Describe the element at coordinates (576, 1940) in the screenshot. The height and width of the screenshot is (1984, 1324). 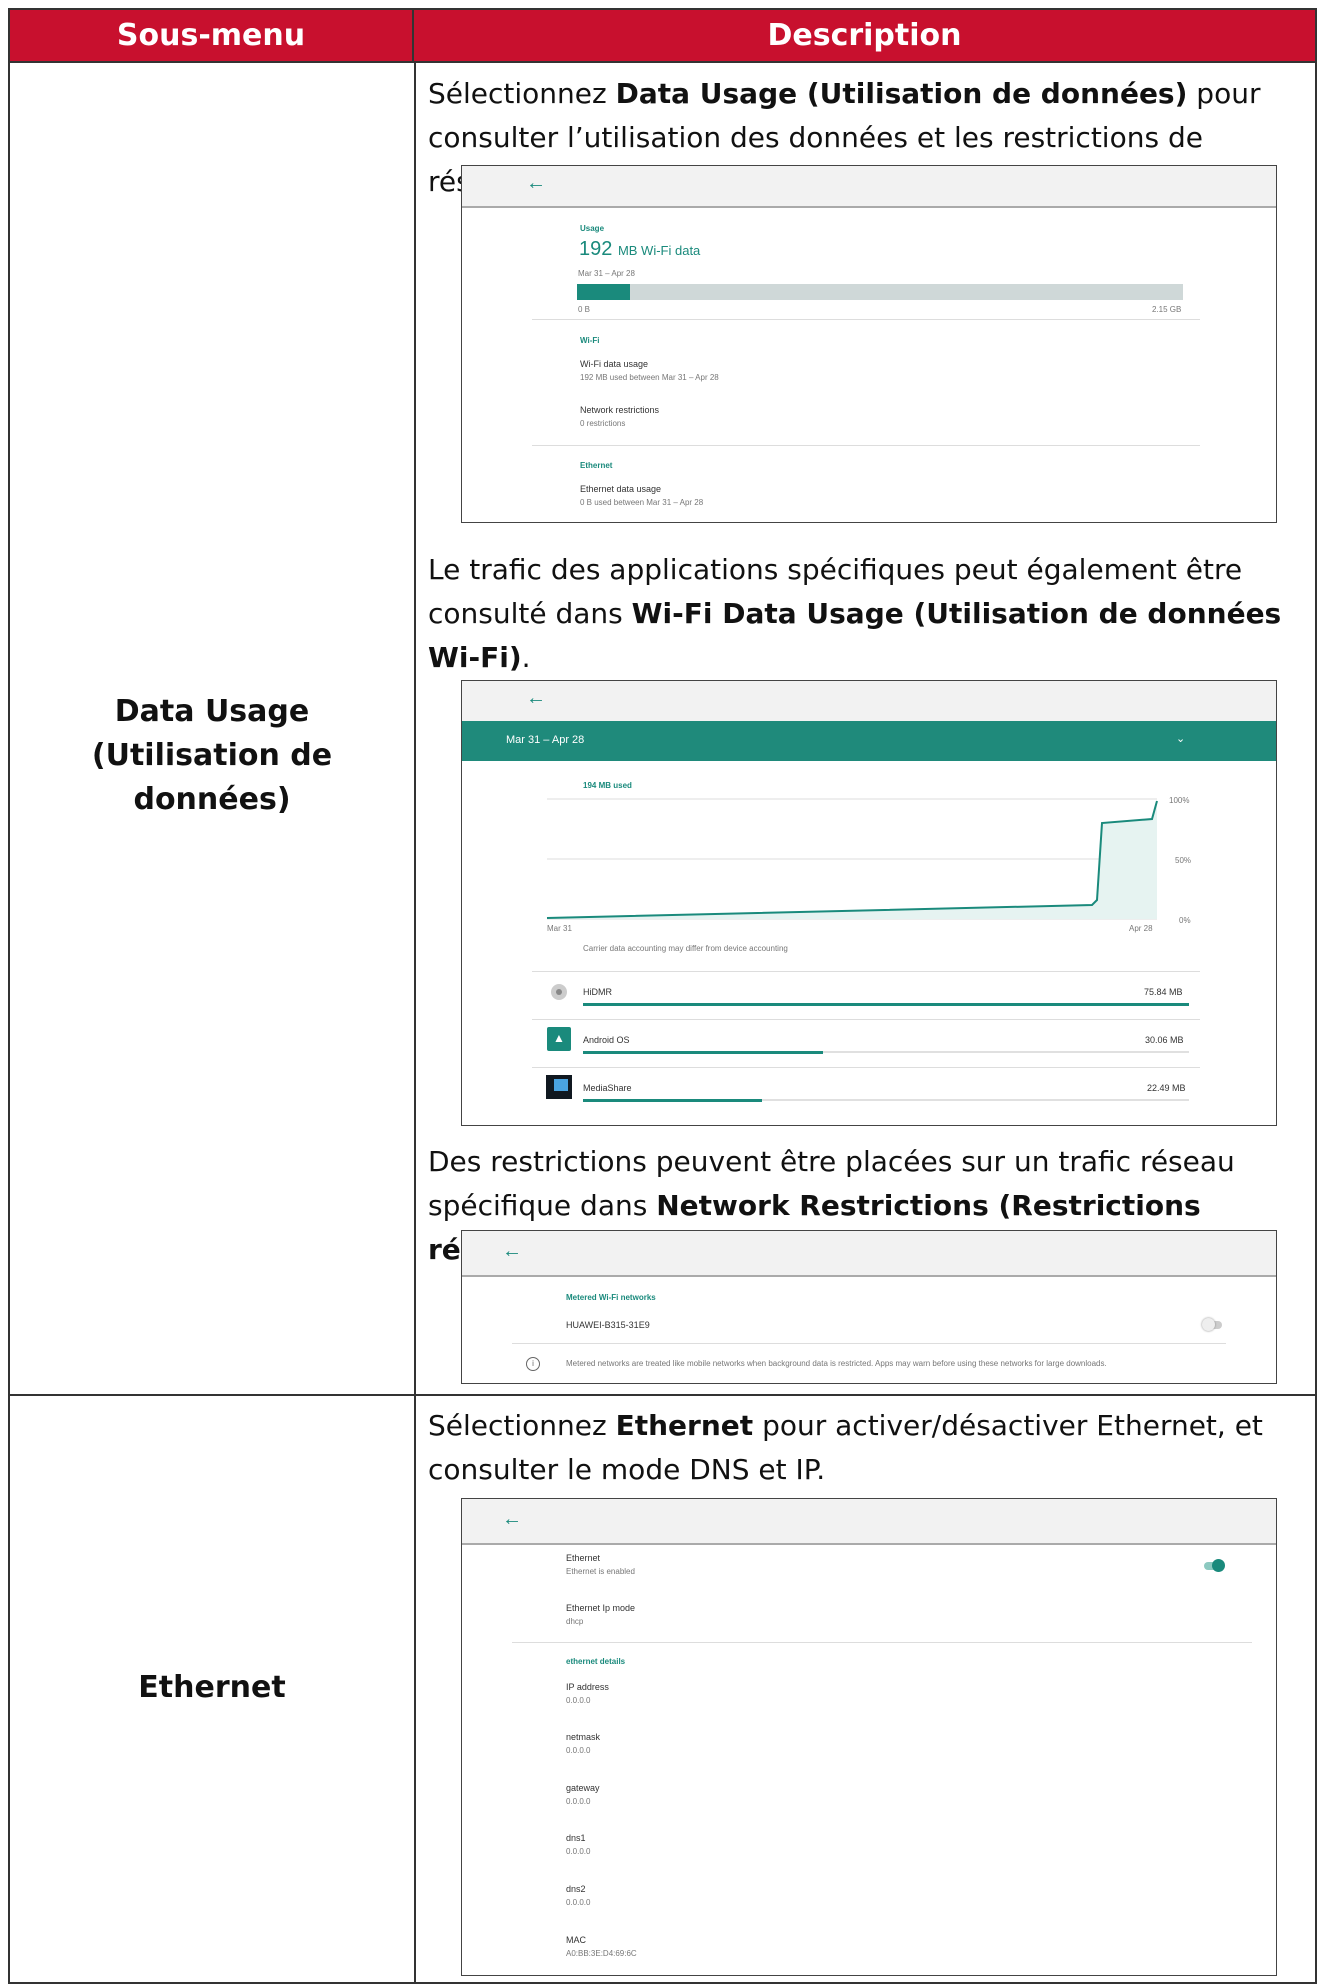
I see `mac-title: MAC` at that location.